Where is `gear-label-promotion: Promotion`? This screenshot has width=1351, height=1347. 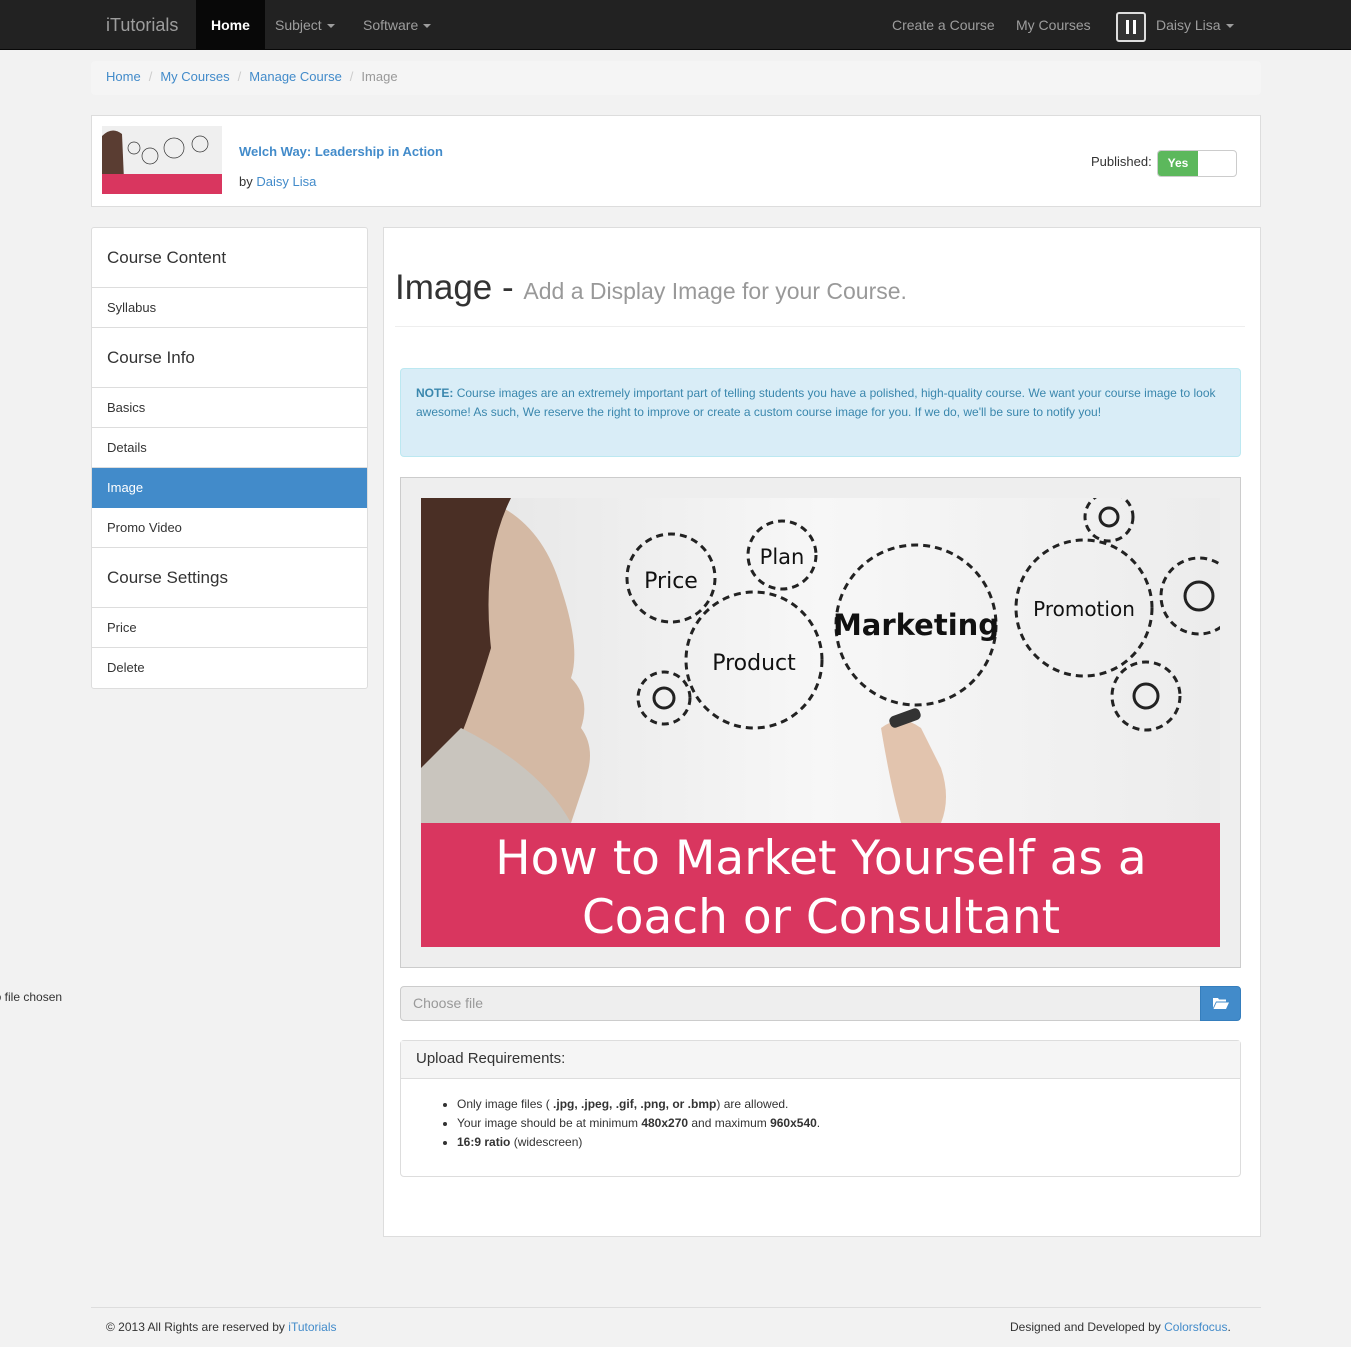
gear-label-promotion: Promotion is located at coordinates (1084, 609).